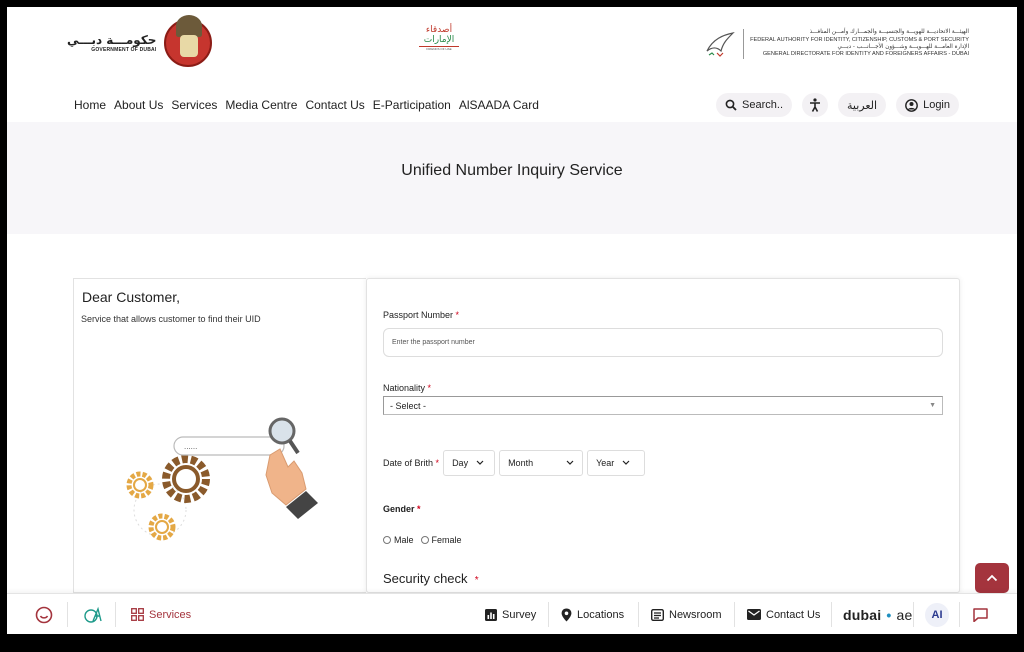 The width and height of the screenshot is (1024, 652). I want to click on chat-bubble-icon, so click(980, 614).